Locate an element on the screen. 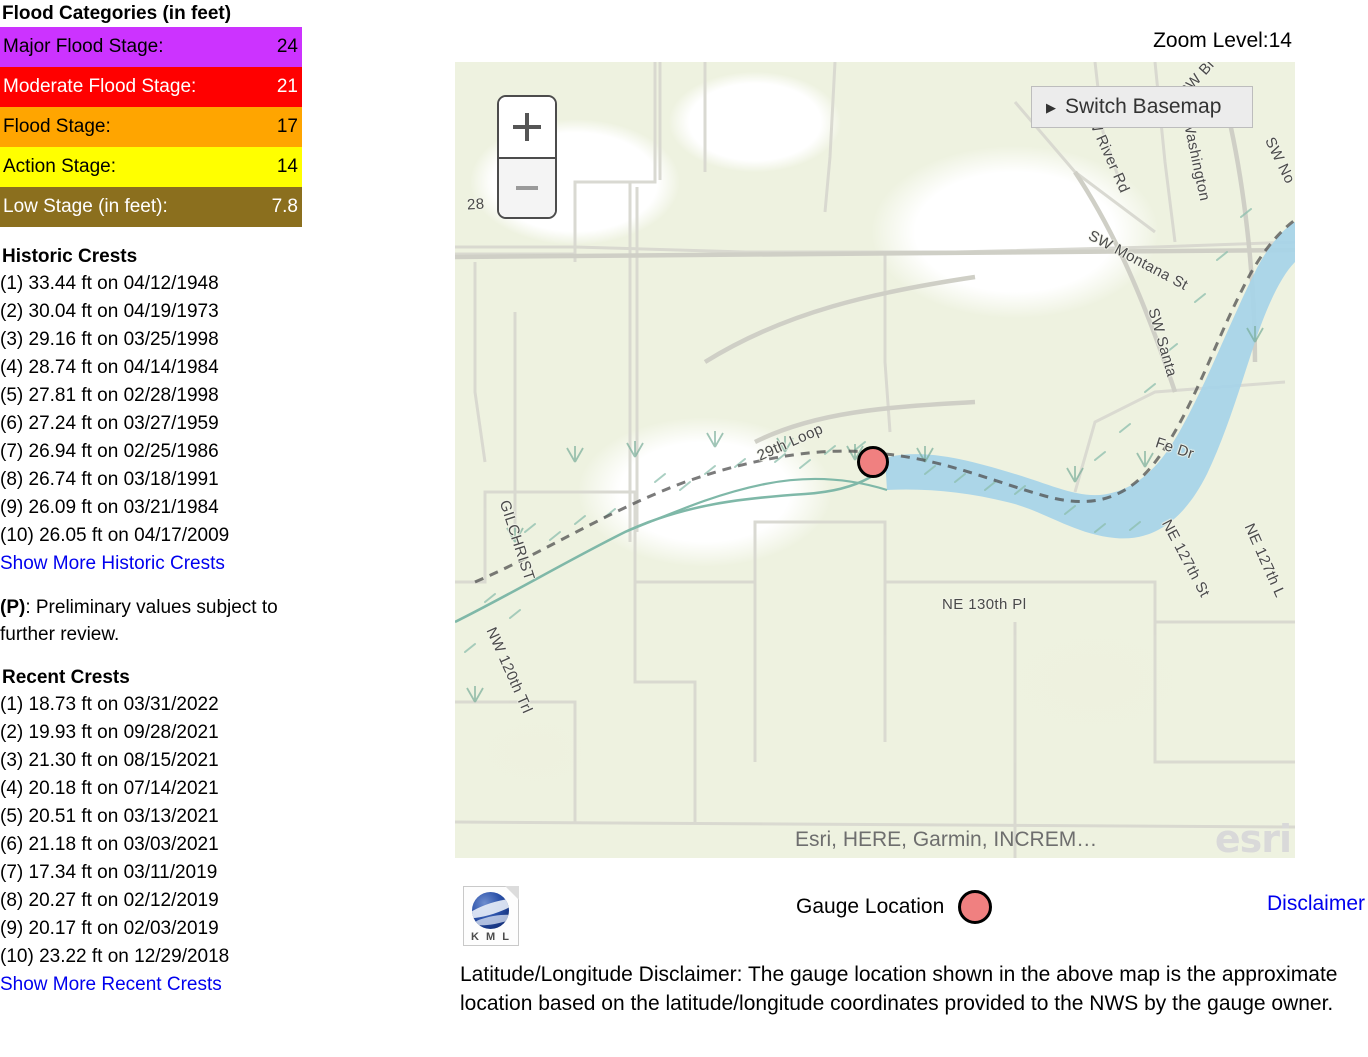 Image resolution: width=1368 pixels, height=1057 pixels. esri-logo: esri is located at coordinates (1253, 837).